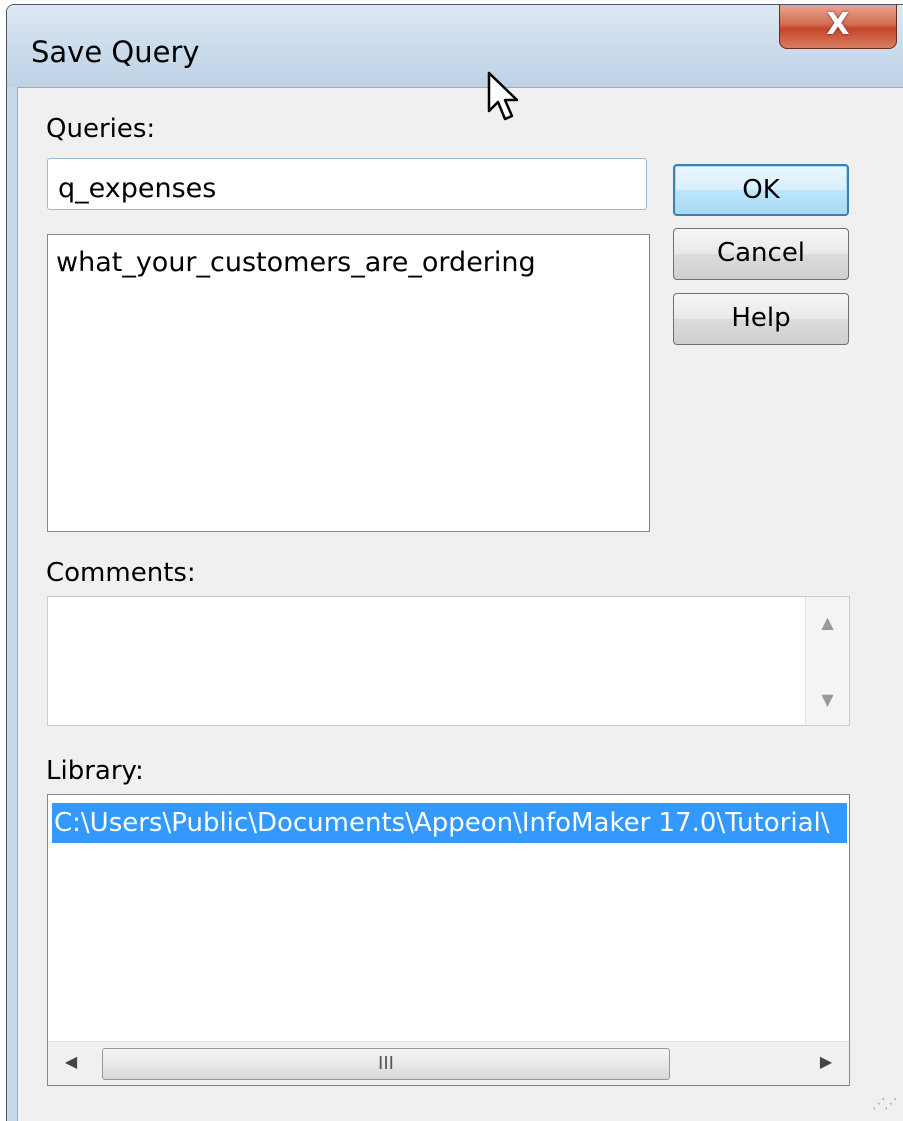 The image size is (903, 1121). I want to click on list-item: what_your_customers_are_ordering, so click(296, 262).